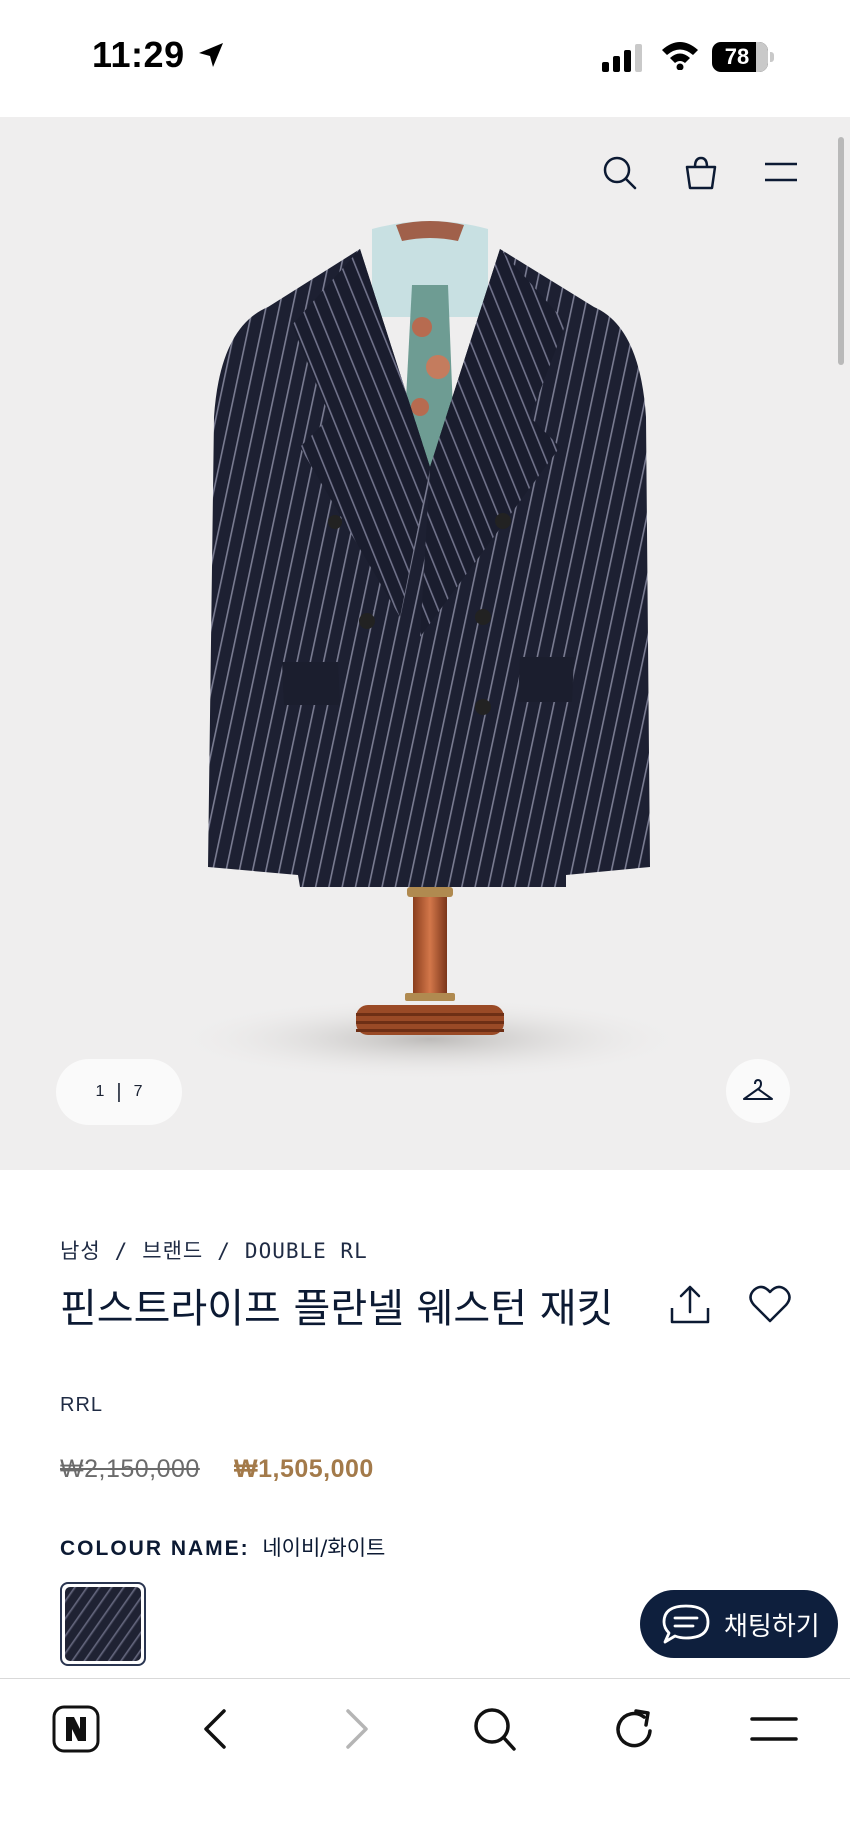 This screenshot has width=850, height=1843. What do you see at coordinates (425, 1760) in the screenshot?
I see `browser-toolbar` at bounding box center [425, 1760].